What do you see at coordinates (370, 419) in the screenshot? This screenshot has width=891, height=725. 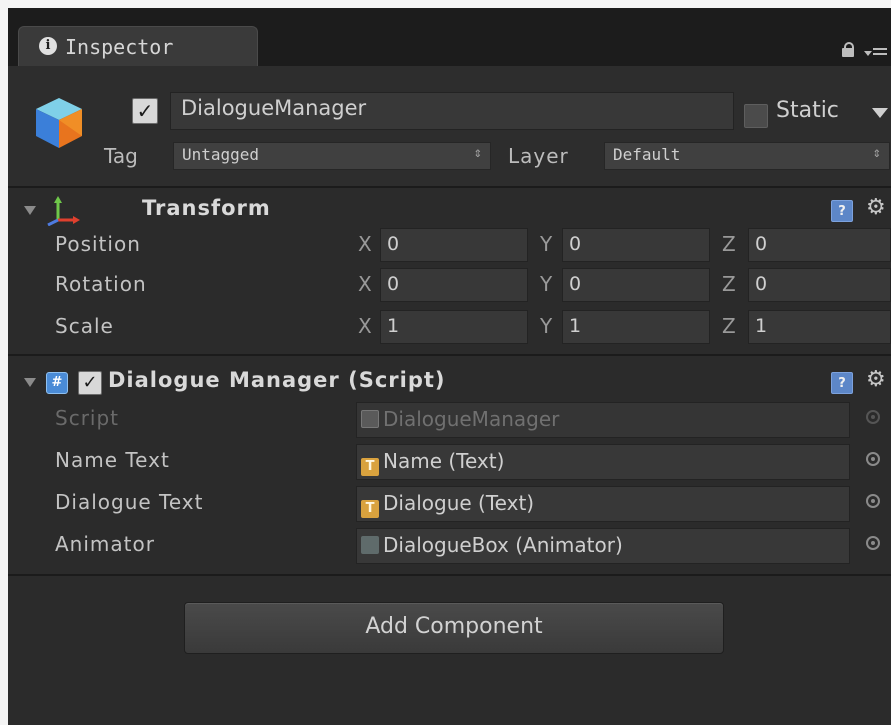 I see `script-icon` at bounding box center [370, 419].